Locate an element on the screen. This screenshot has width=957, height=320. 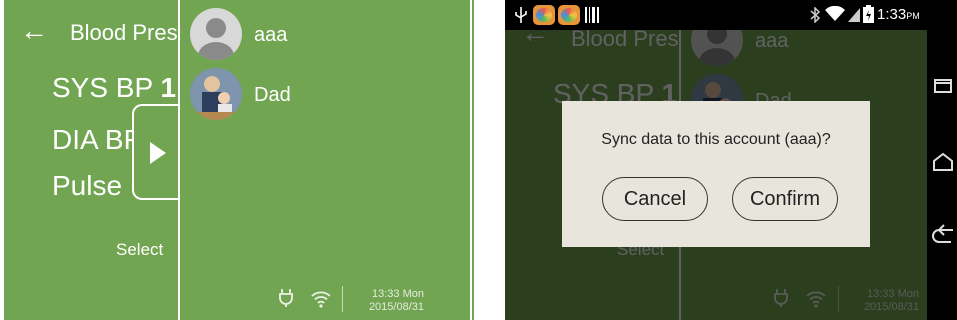
drawer-toggle-button is located at coordinates (155, 152).